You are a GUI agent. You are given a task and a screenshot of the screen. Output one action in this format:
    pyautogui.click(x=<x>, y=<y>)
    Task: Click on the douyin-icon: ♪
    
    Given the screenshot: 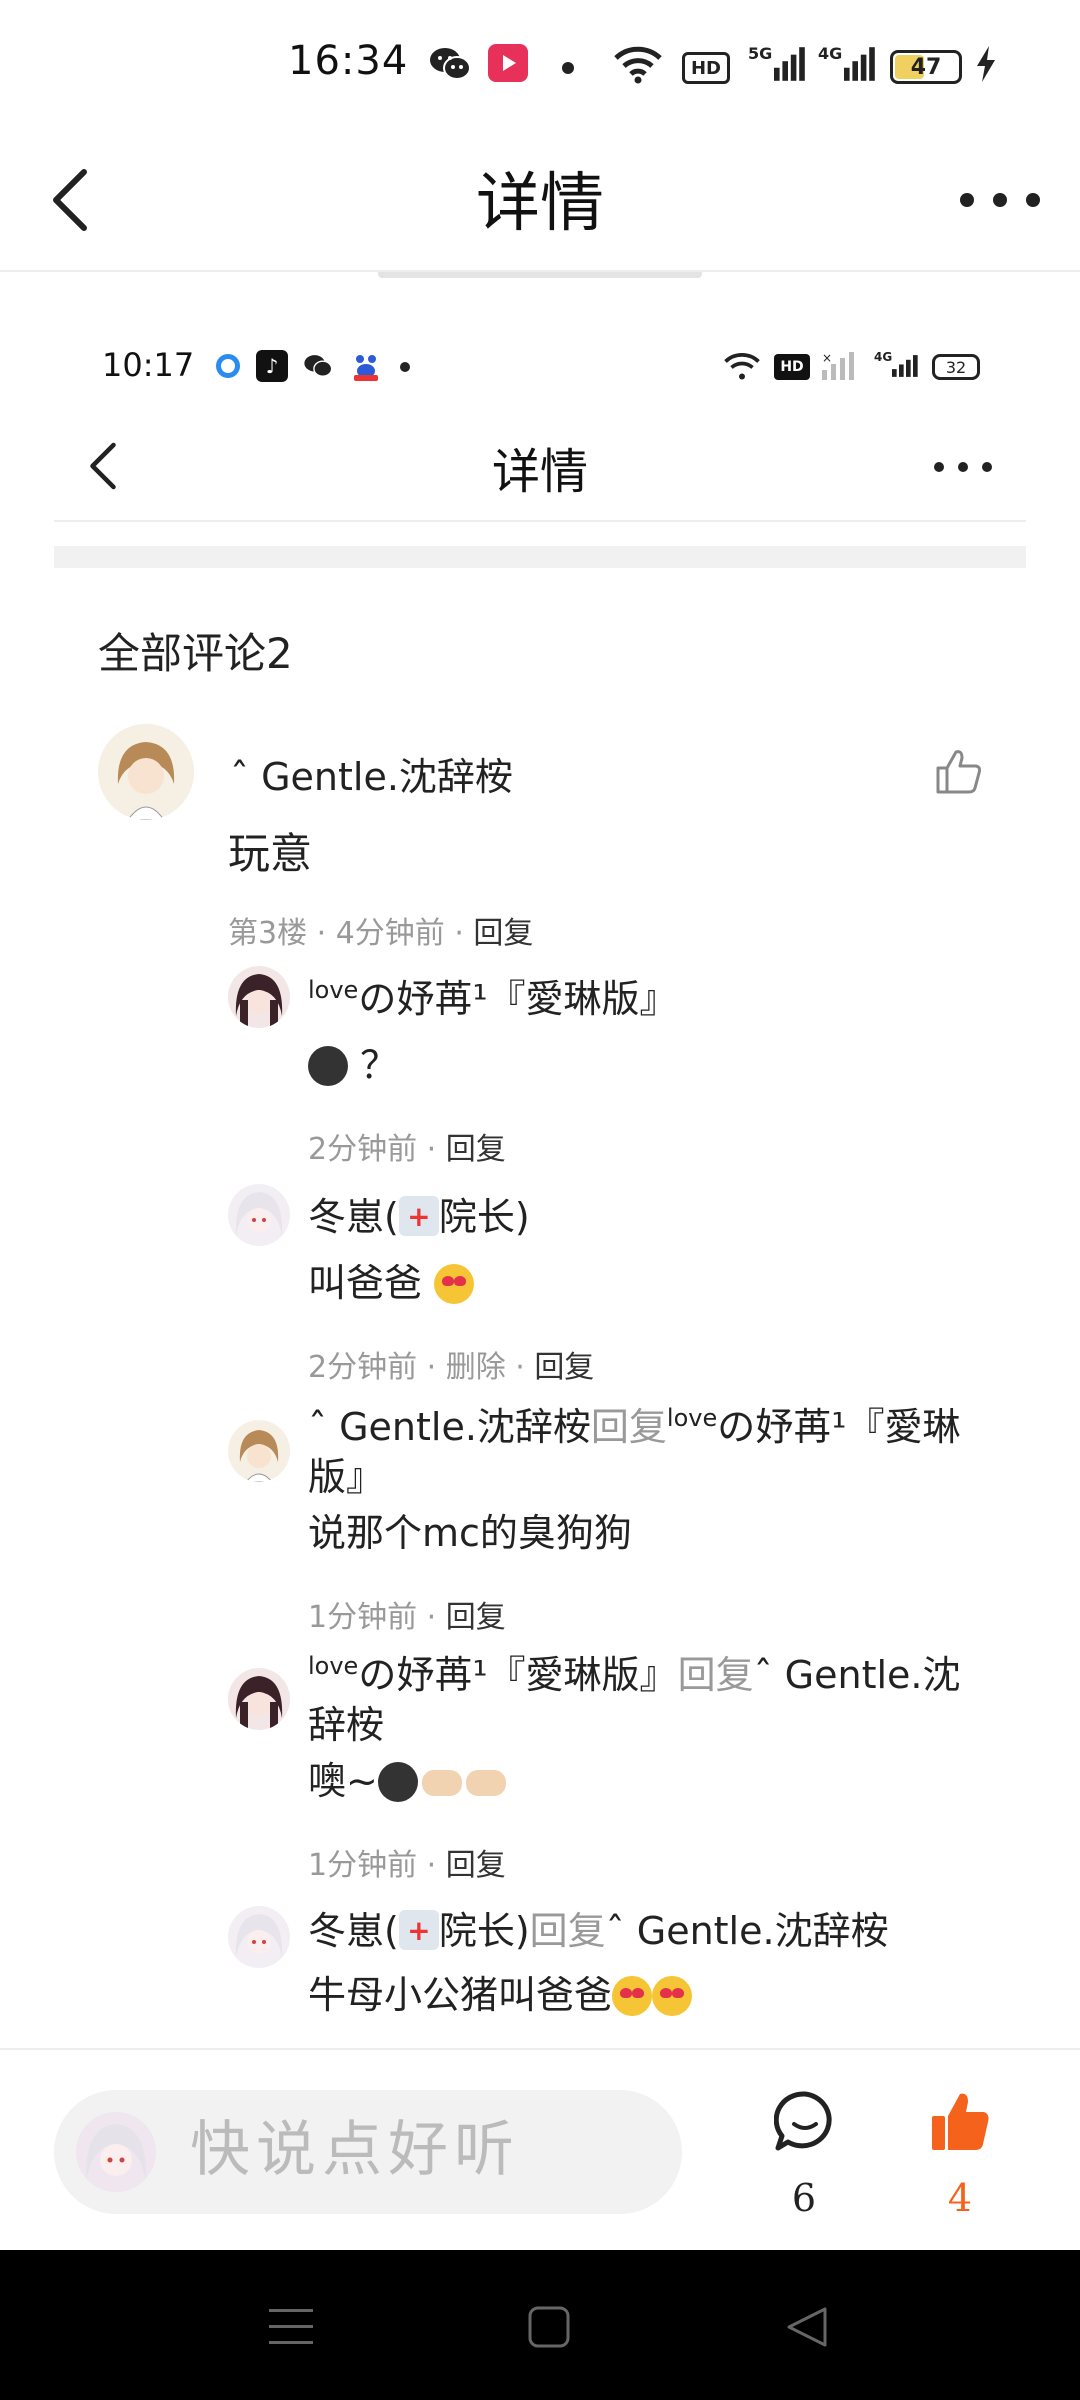 What is the action you would take?
    pyautogui.click(x=272, y=366)
    